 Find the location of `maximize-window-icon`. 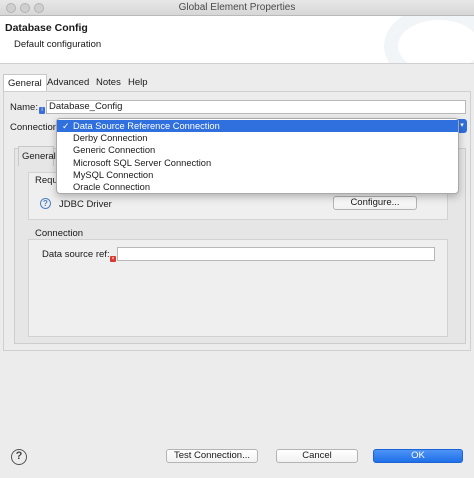

maximize-window-icon is located at coordinates (39, 8).